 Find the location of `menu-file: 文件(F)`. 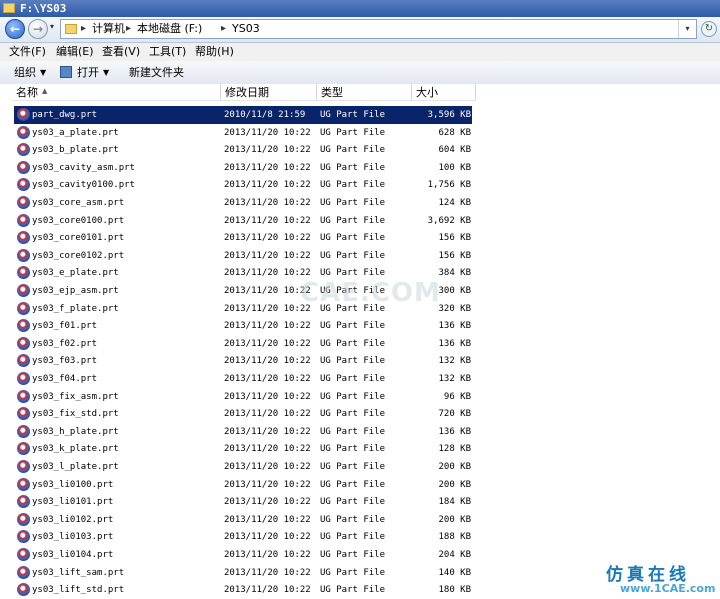

menu-file: 文件(F) is located at coordinates (27, 52).